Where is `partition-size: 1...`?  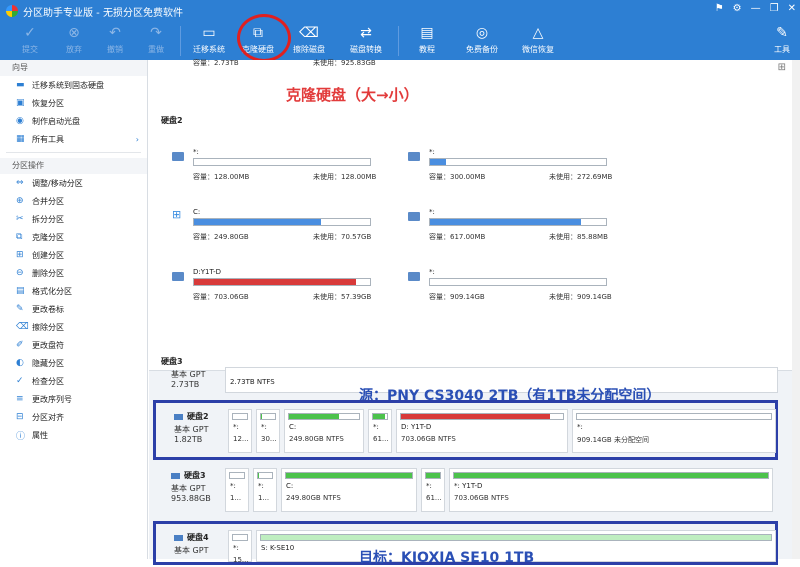 partition-size: 1... is located at coordinates (236, 498).